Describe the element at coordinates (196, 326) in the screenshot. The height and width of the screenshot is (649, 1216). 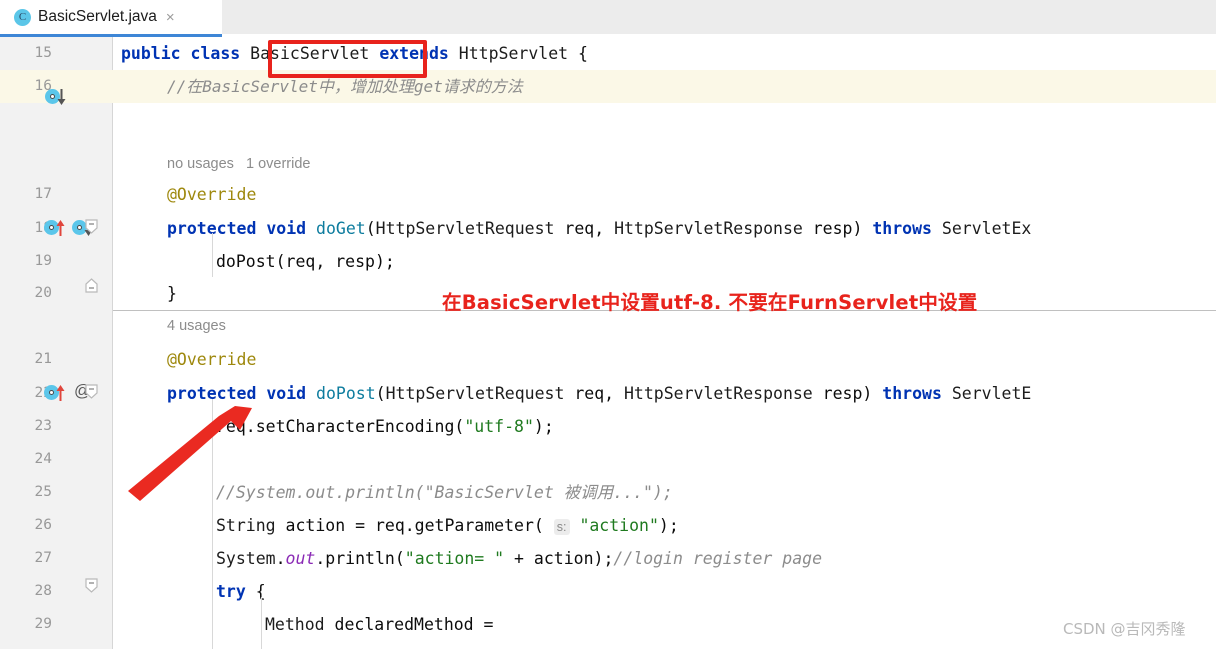
I see `inlay-hint-dopost: 4 usages` at that location.